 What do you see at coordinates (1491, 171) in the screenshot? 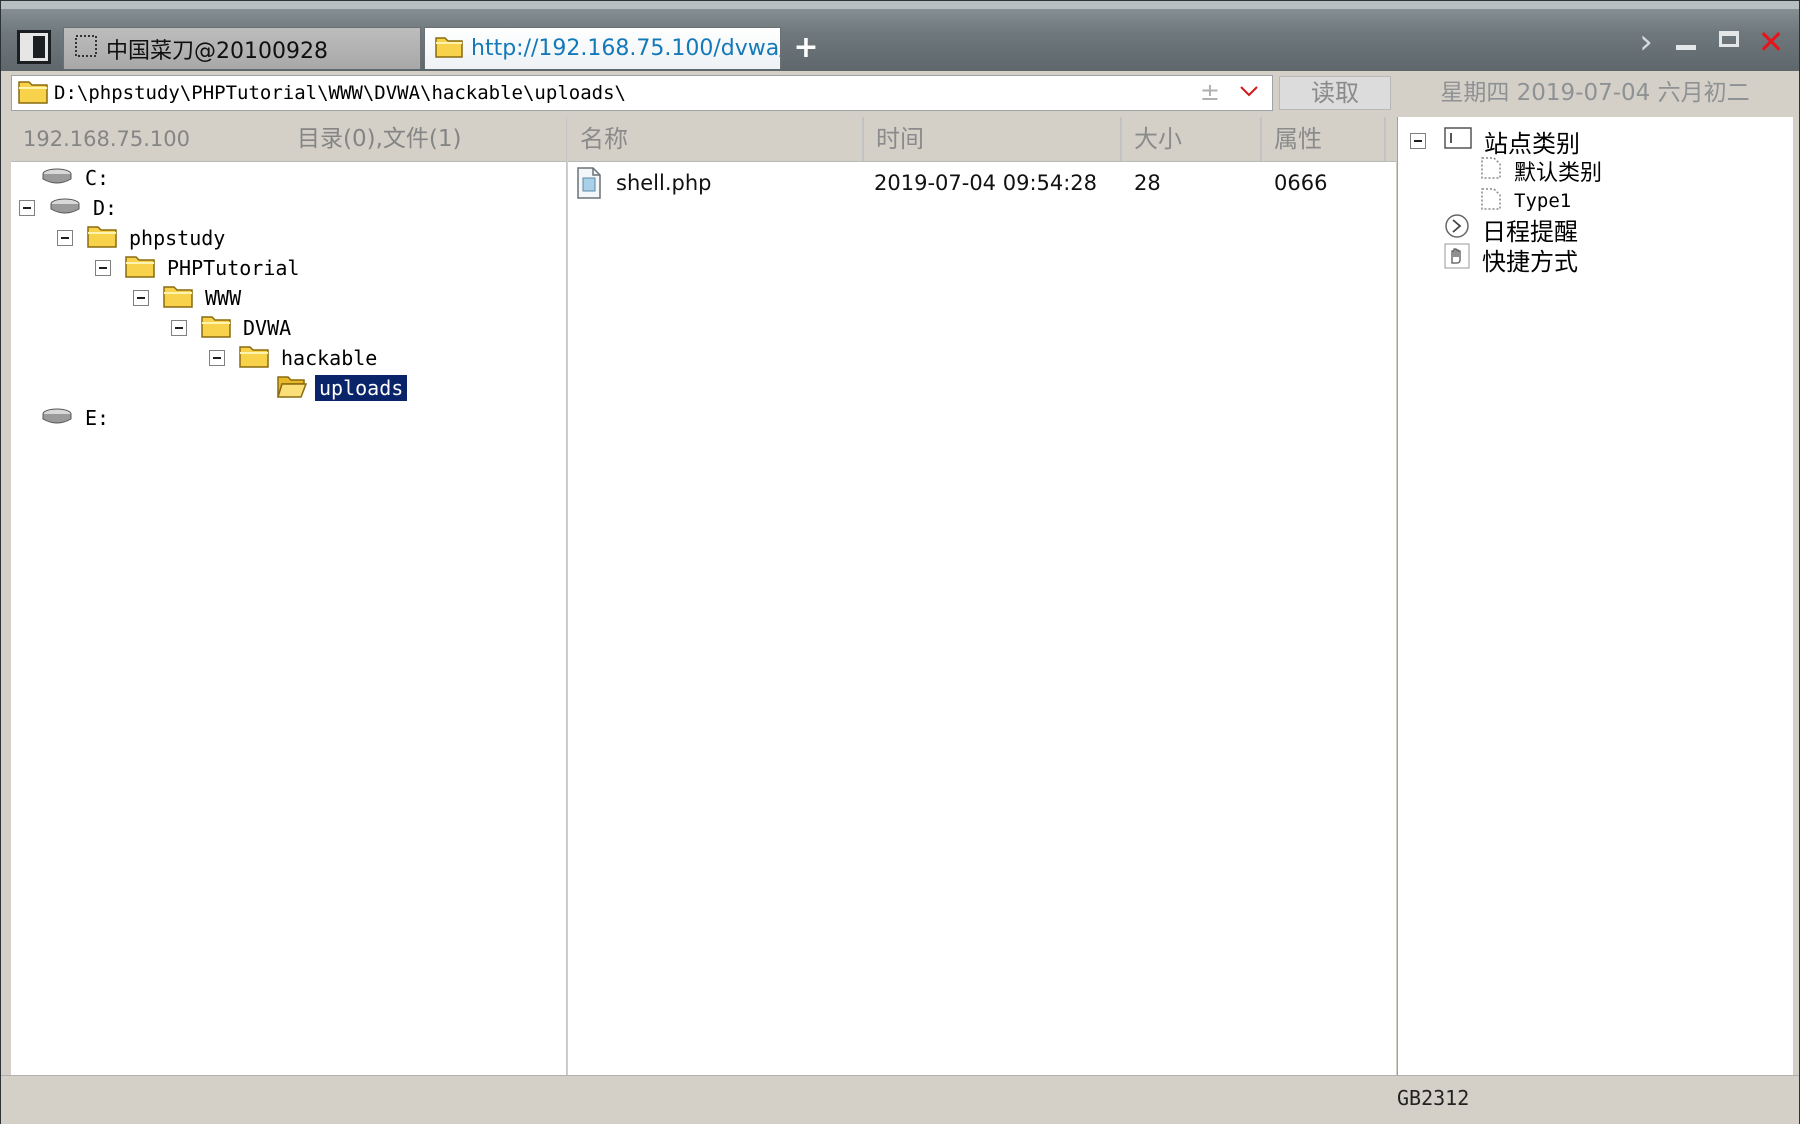
I see `dotted-page-icon` at bounding box center [1491, 171].